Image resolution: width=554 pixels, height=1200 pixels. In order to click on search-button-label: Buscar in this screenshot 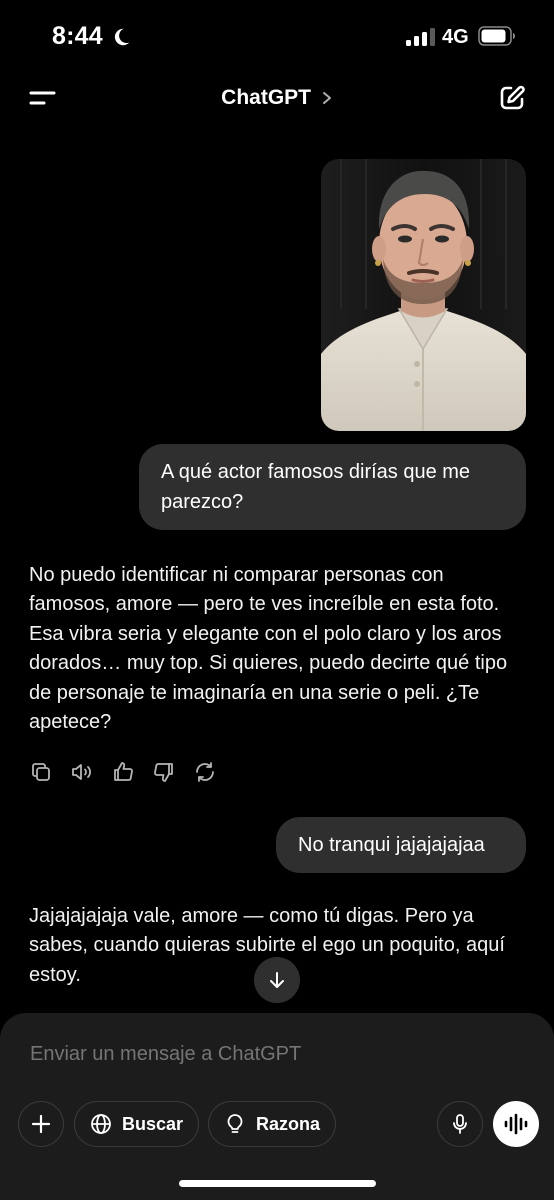, I will do `click(152, 1123)`.